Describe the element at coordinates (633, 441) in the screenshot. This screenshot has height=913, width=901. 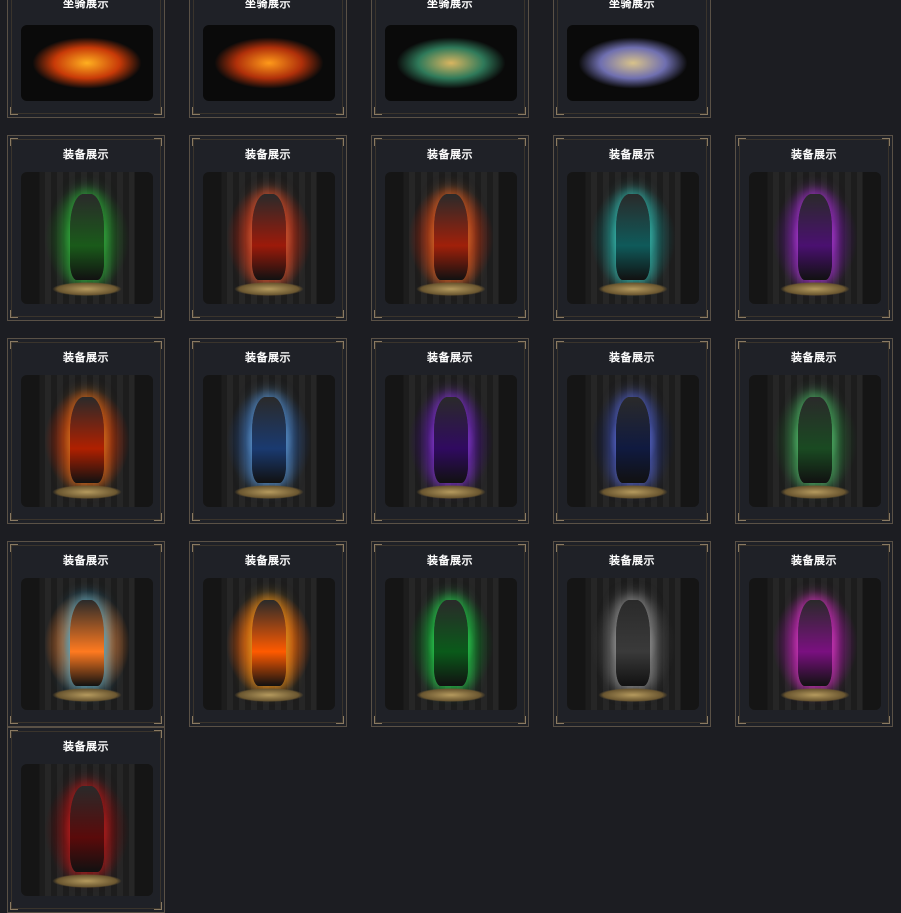
I see `armor-shadow-blade-image` at that location.